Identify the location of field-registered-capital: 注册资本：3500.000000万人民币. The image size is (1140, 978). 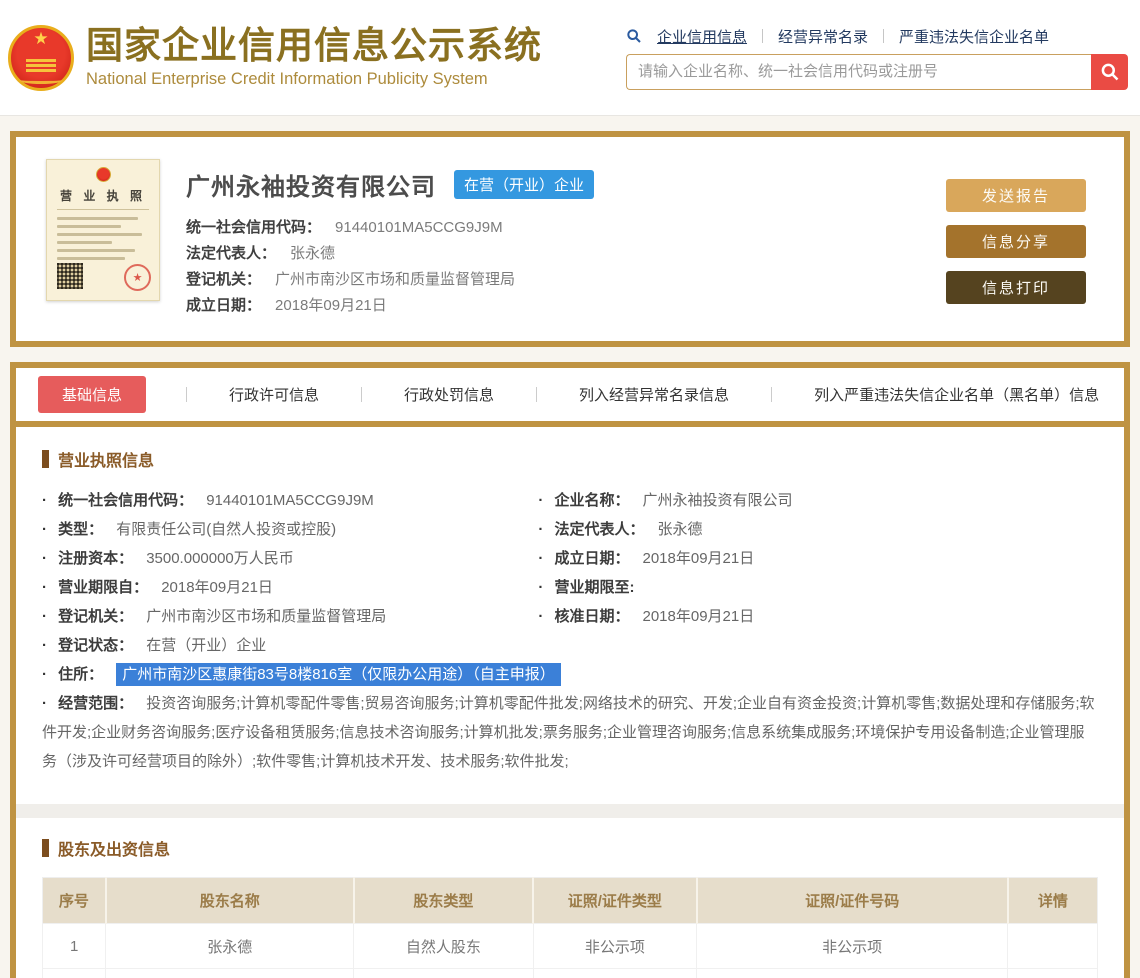
(290, 558).